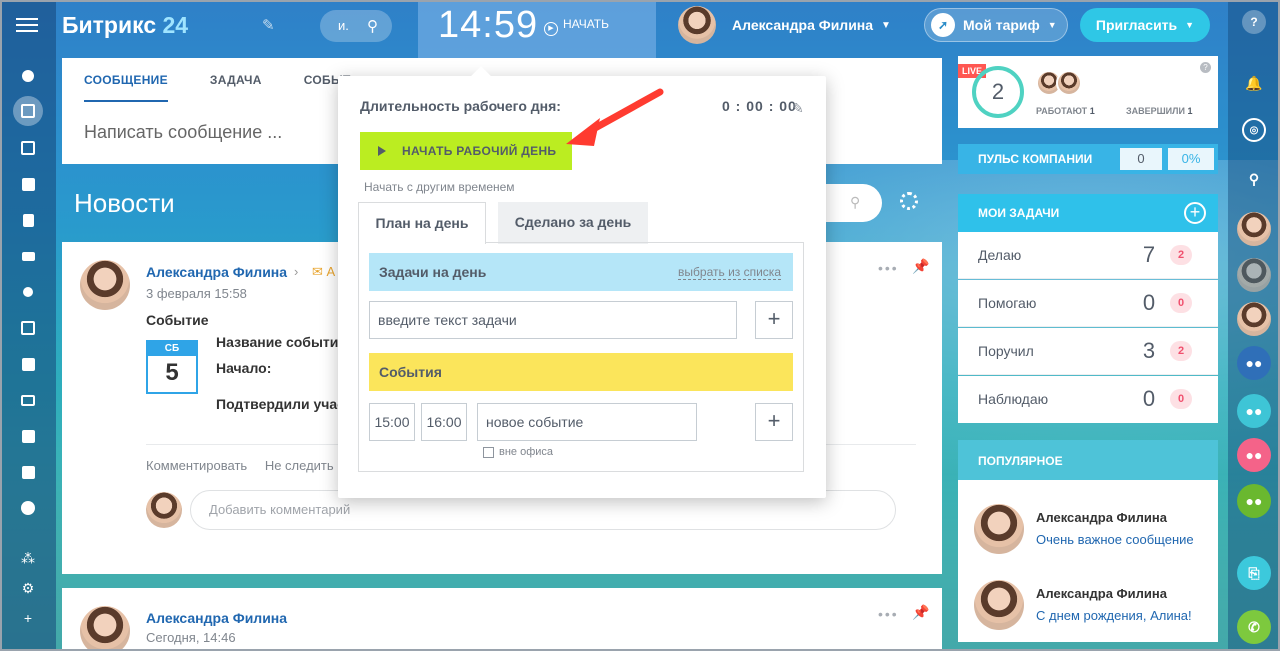 This screenshot has width=1280, height=651. I want to click on bell-icon: 🔔, so click(1254, 83).